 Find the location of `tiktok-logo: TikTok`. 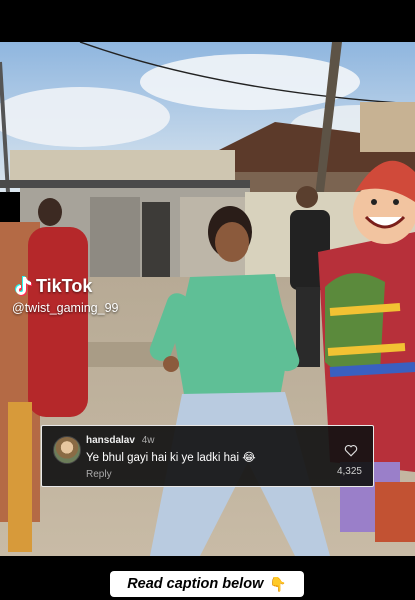

tiktok-logo: TikTok is located at coordinates (65, 286).